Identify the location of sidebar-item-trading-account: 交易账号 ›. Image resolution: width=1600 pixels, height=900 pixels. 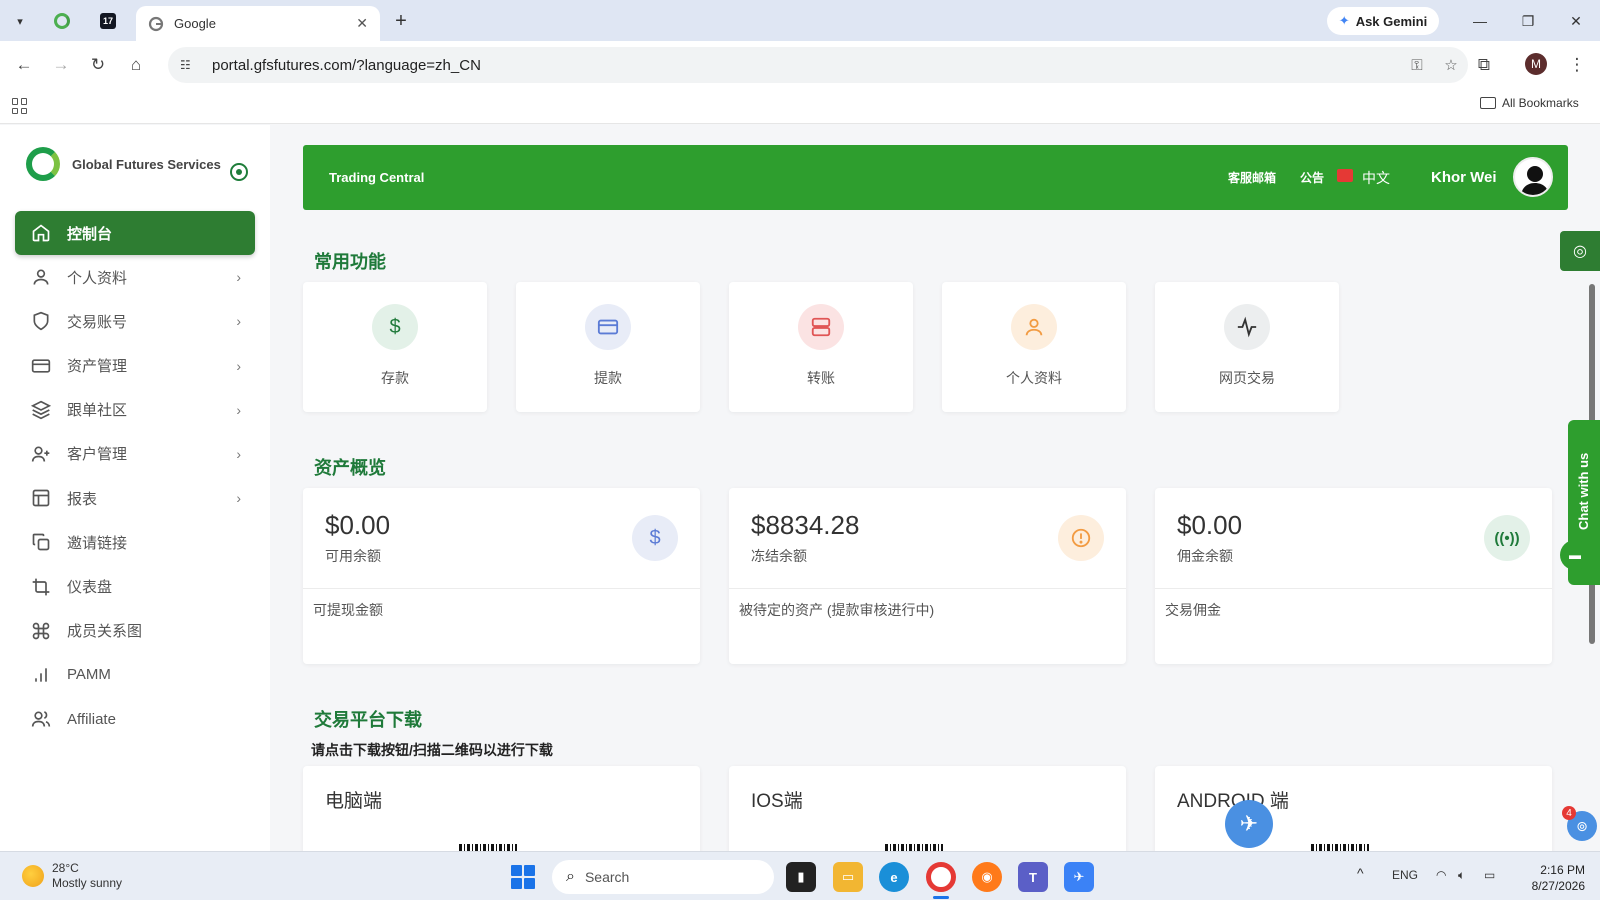
(135, 321).